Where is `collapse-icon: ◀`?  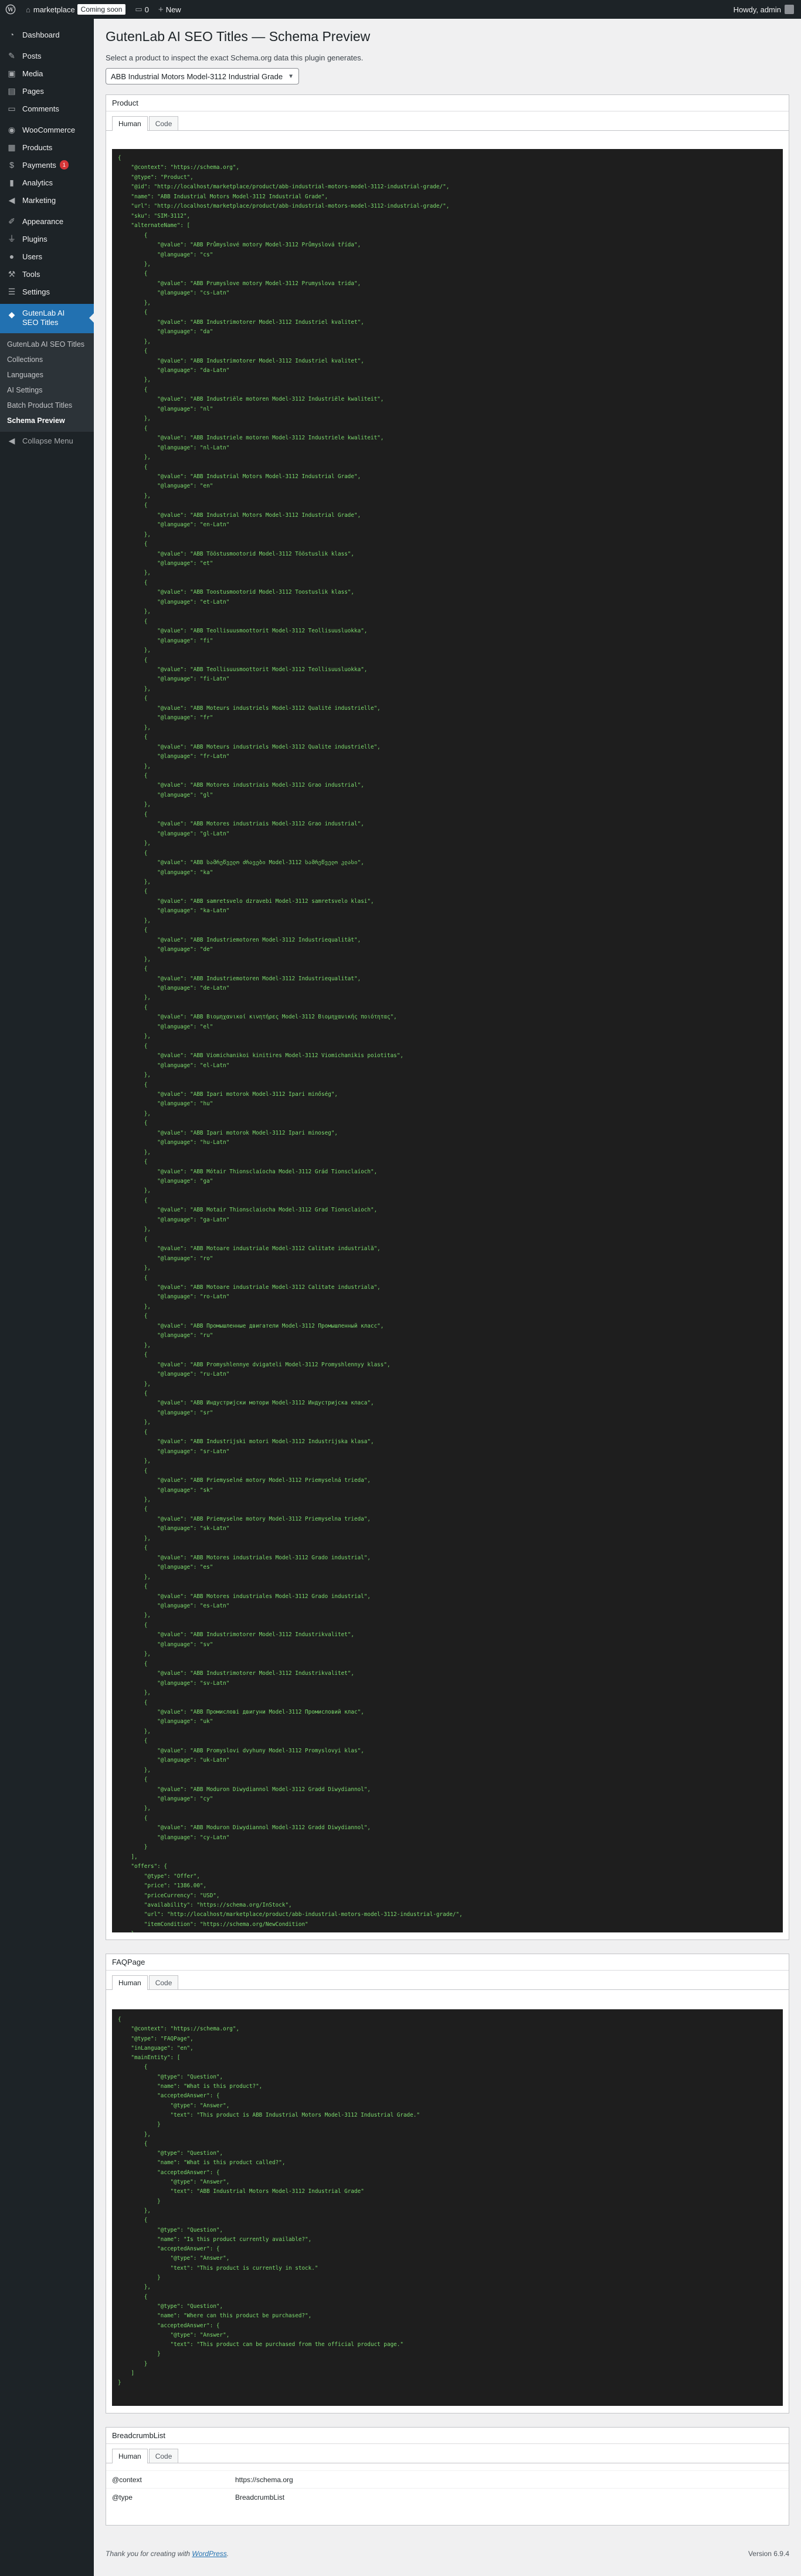 collapse-icon: ◀ is located at coordinates (11, 440).